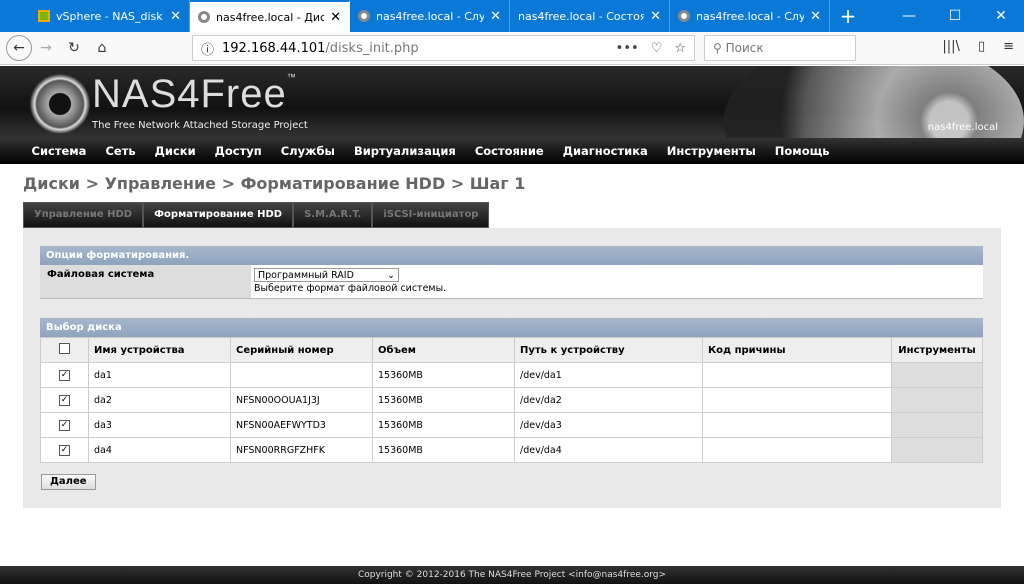 This screenshot has height=584, width=1024. What do you see at coordinates (657, 48) in the screenshot?
I see `pocket-icon: ♡` at bounding box center [657, 48].